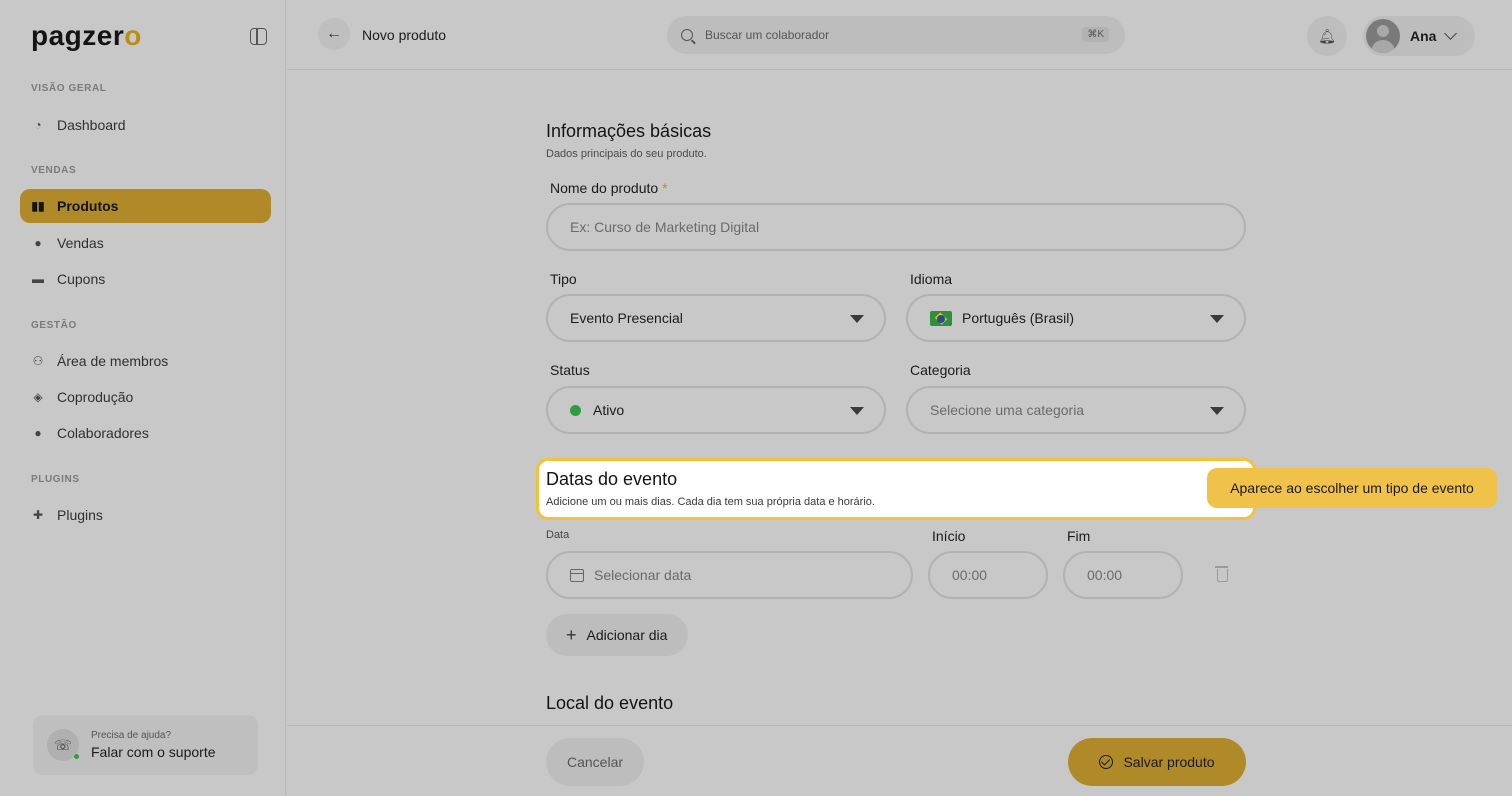 The width and height of the screenshot is (1512, 796). I want to click on arrow-left-icon: ←, so click(334, 33).